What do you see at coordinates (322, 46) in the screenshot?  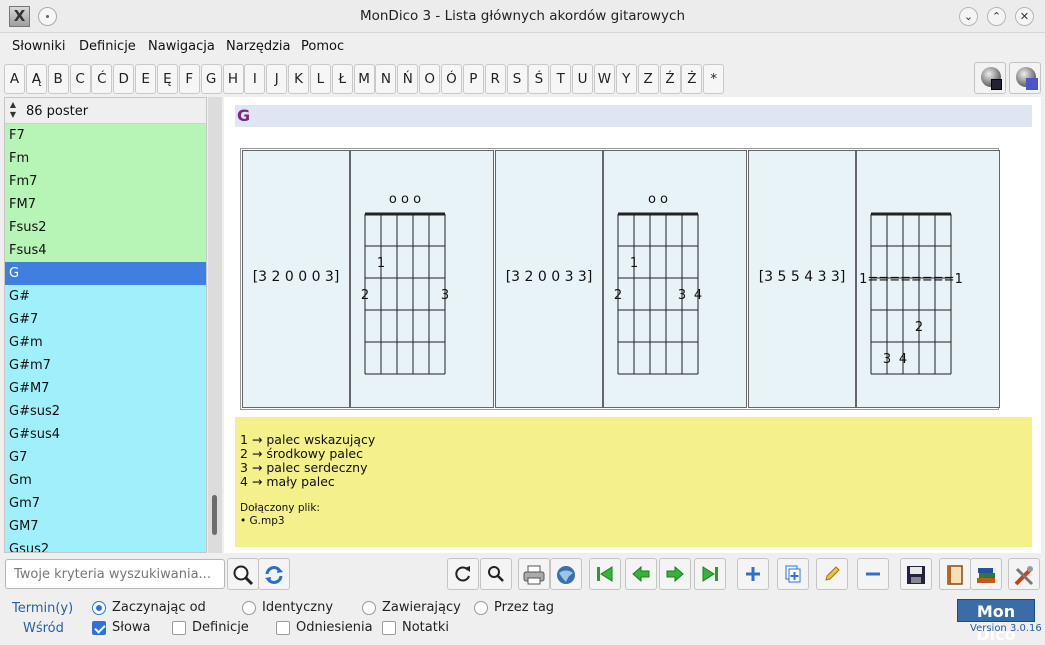 I see `menu-pomoc: Pomoc` at bounding box center [322, 46].